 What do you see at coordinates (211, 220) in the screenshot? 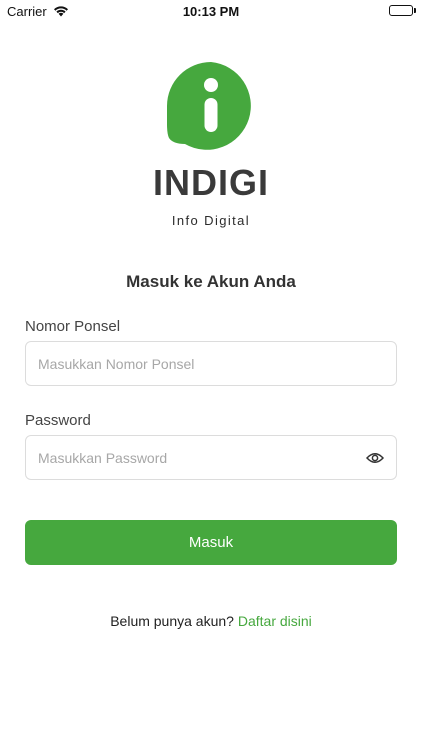
I see `brand-tagline: Info Digital` at bounding box center [211, 220].